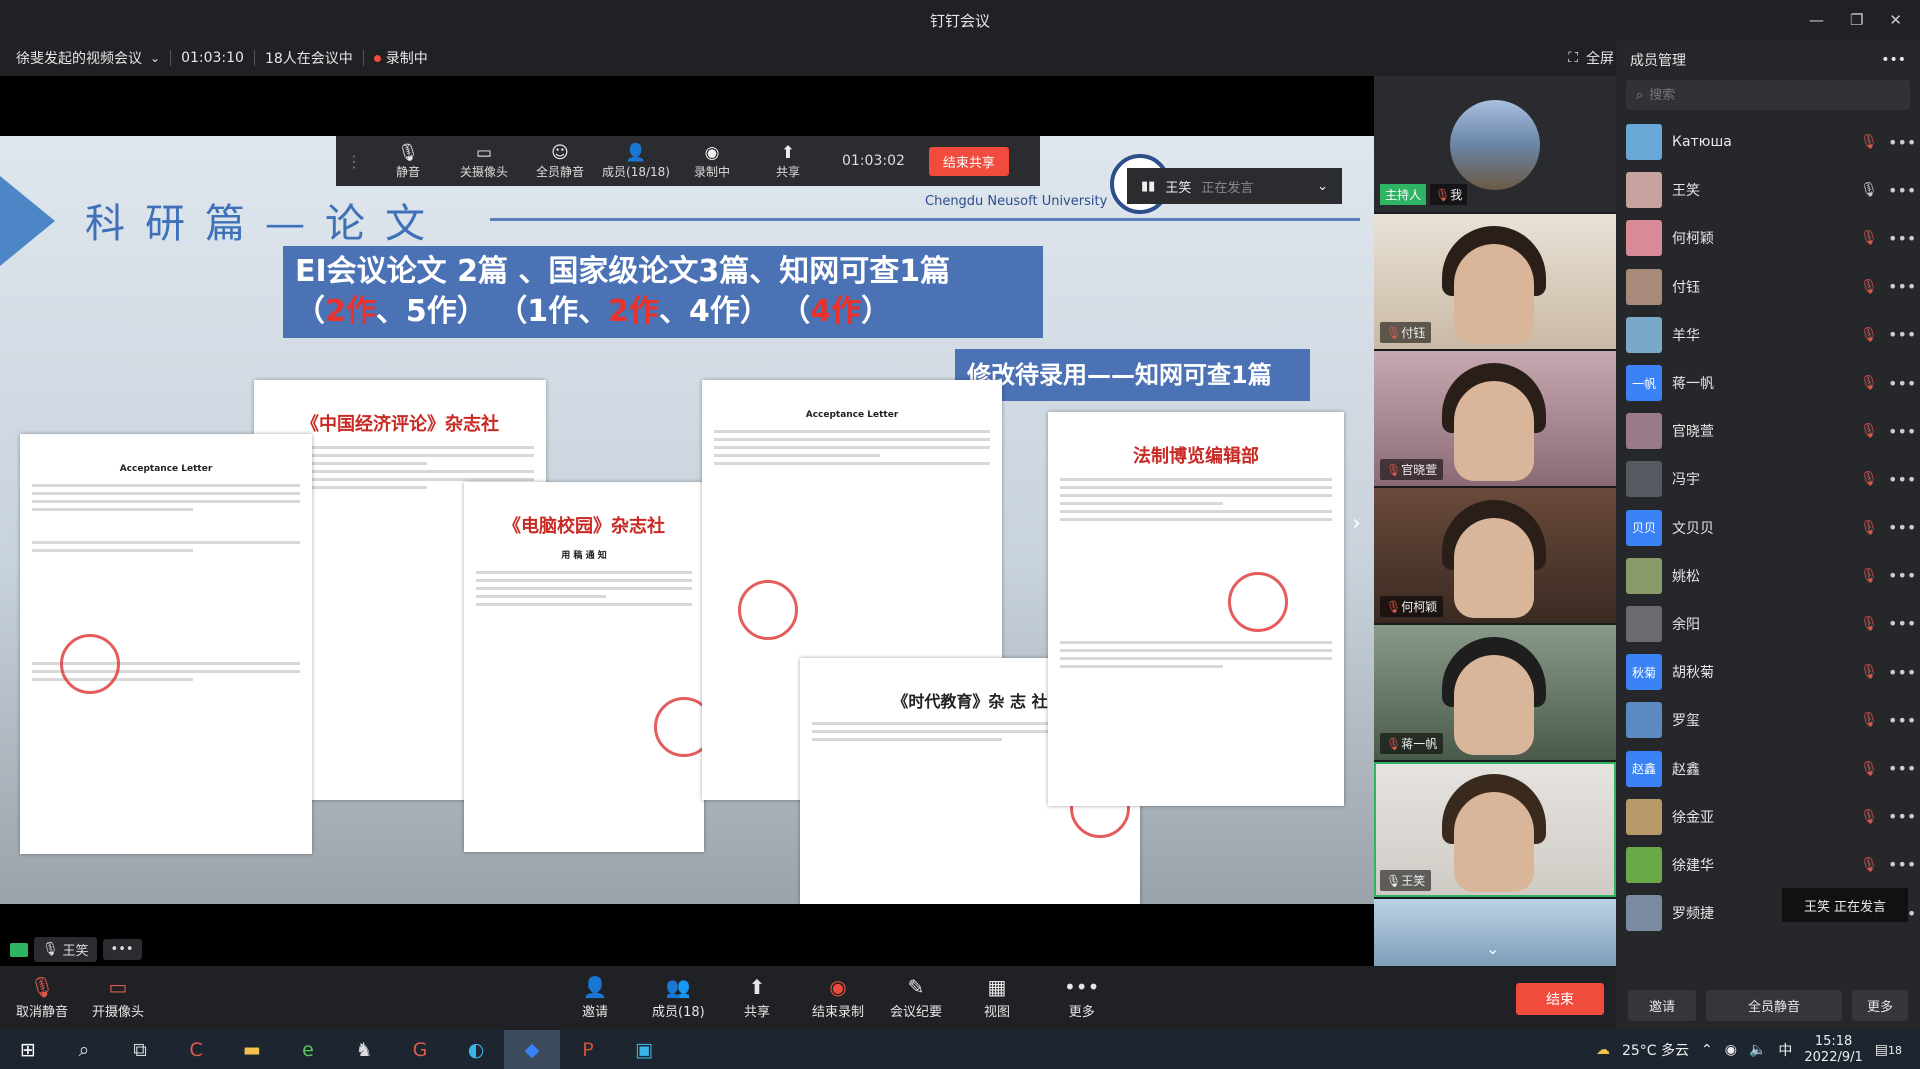 This screenshot has width=1920, height=1069. Describe the element at coordinates (155, 58) in the screenshot. I see `chevron-down-icon: ⌄` at that location.